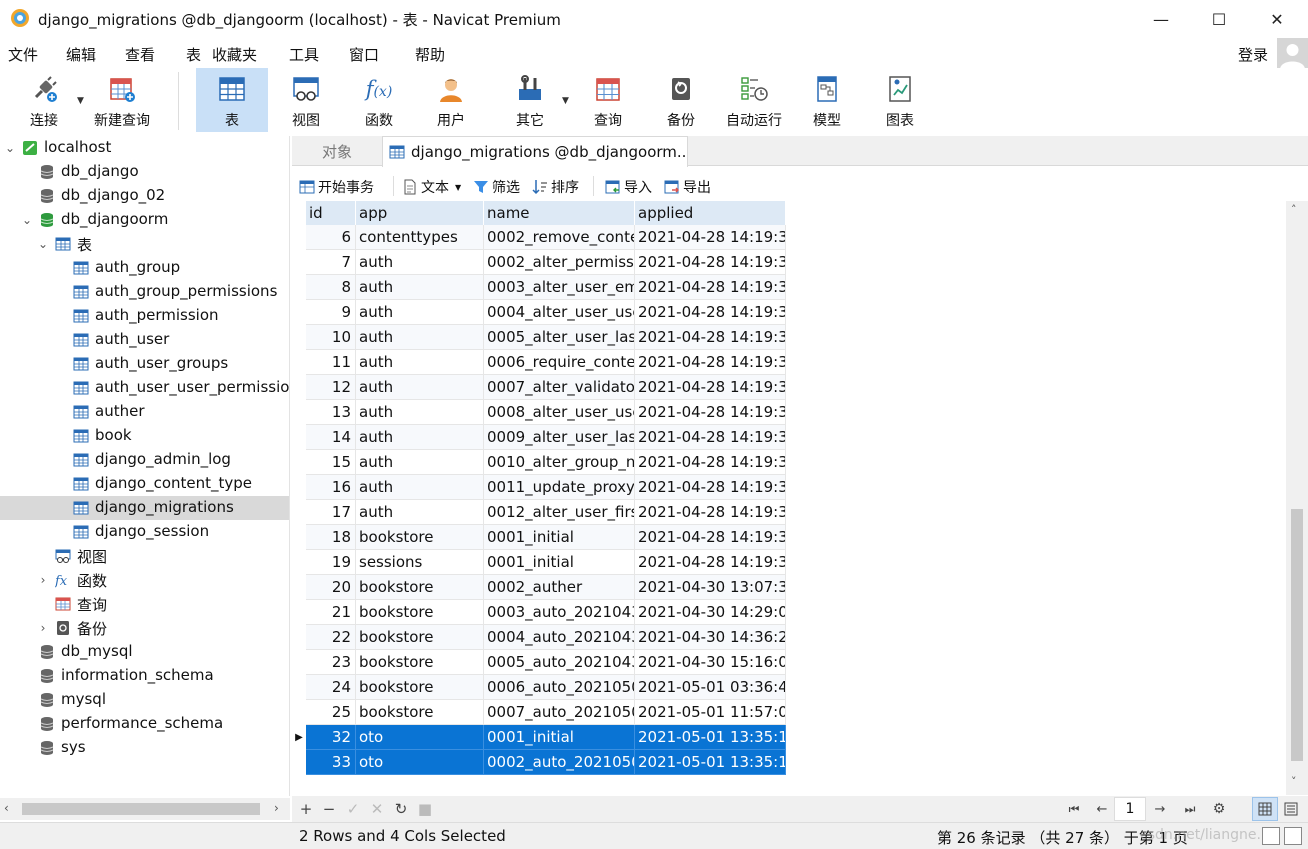 This screenshot has height=849, width=1308. I want to click on cell-name: 0006_require_conter, so click(559, 362).